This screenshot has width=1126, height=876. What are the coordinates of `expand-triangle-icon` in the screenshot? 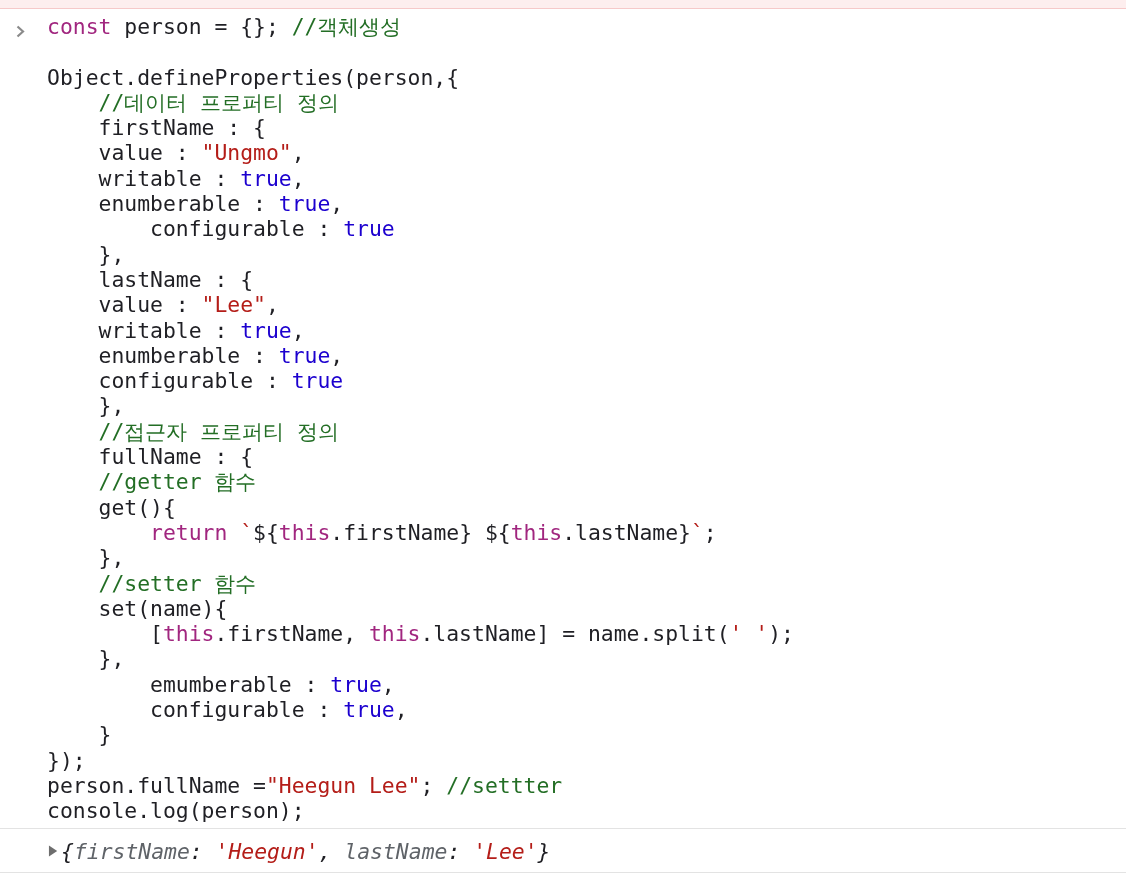 It's located at (53, 851).